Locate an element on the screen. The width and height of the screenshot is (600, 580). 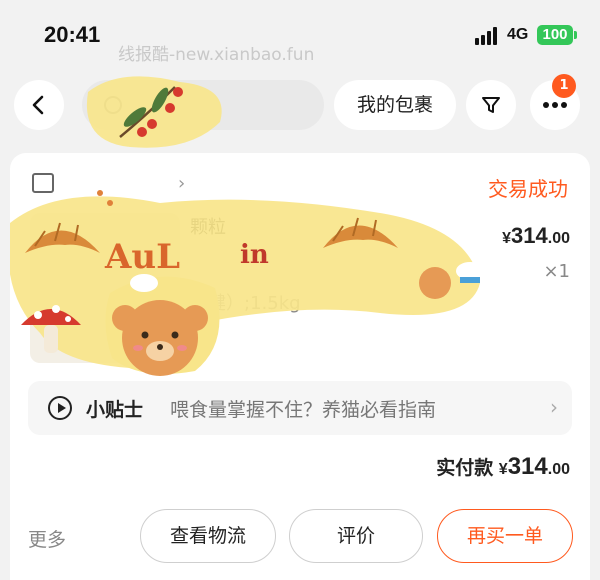
svg-text: in is located at coordinates (254, 255).